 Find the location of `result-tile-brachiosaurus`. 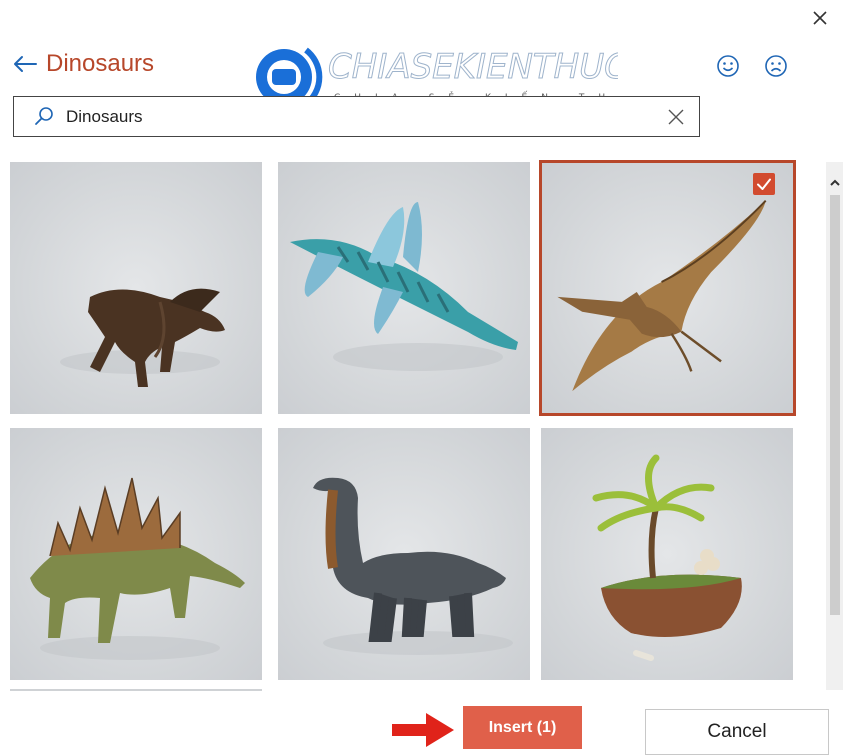

result-tile-brachiosaurus is located at coordinates (404, 554).